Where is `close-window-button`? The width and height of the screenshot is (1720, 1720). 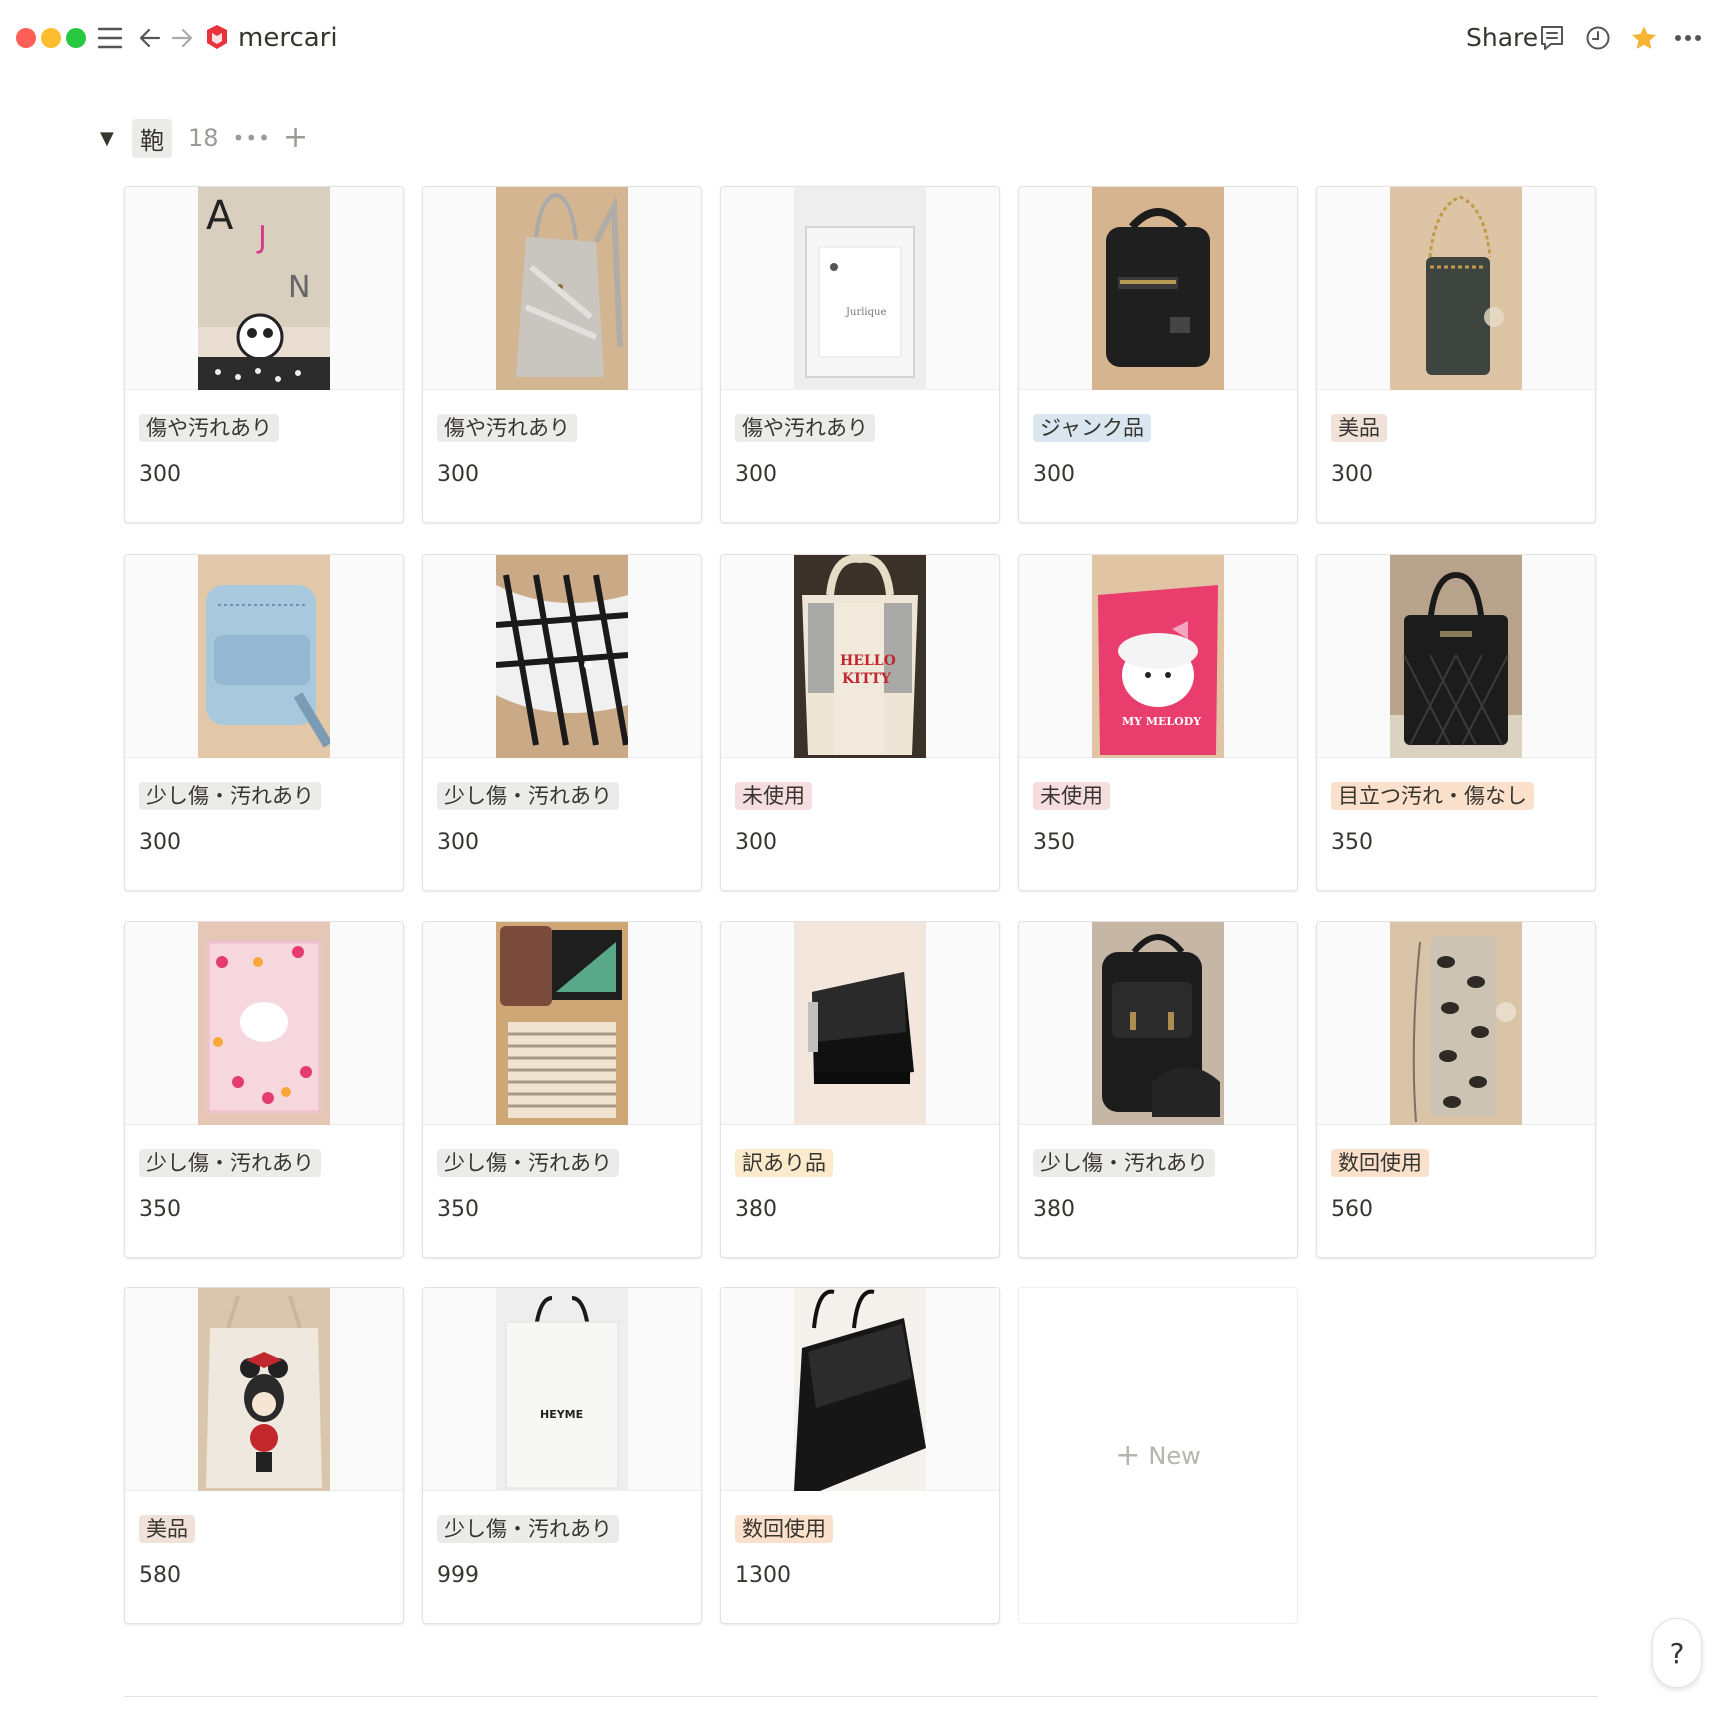
close-window-button is located at coordinates (26, 38).